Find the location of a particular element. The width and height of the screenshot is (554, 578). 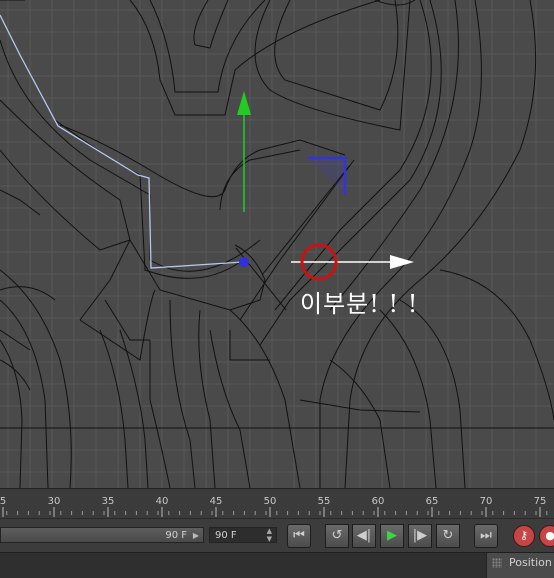

play-button: ▶ is located at coordinates (392, 536).